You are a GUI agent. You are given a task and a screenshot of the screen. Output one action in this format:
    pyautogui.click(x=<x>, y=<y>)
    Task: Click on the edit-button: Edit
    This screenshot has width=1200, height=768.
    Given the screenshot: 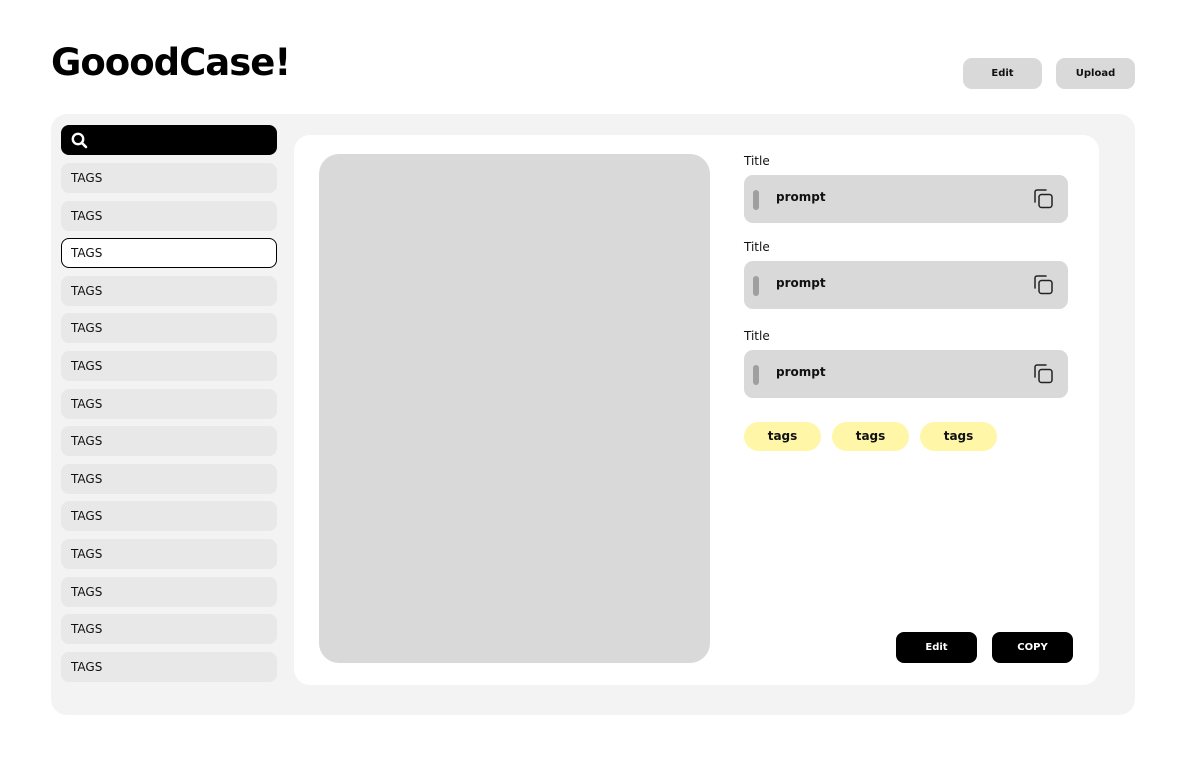 What is the action you would take?
    pyautogui.click(x=936, y=647)
    